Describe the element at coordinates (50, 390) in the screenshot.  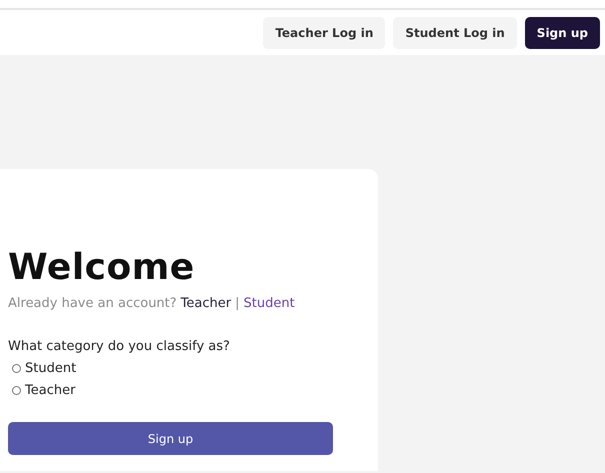
I see `radio-label: Teacher` at that location.